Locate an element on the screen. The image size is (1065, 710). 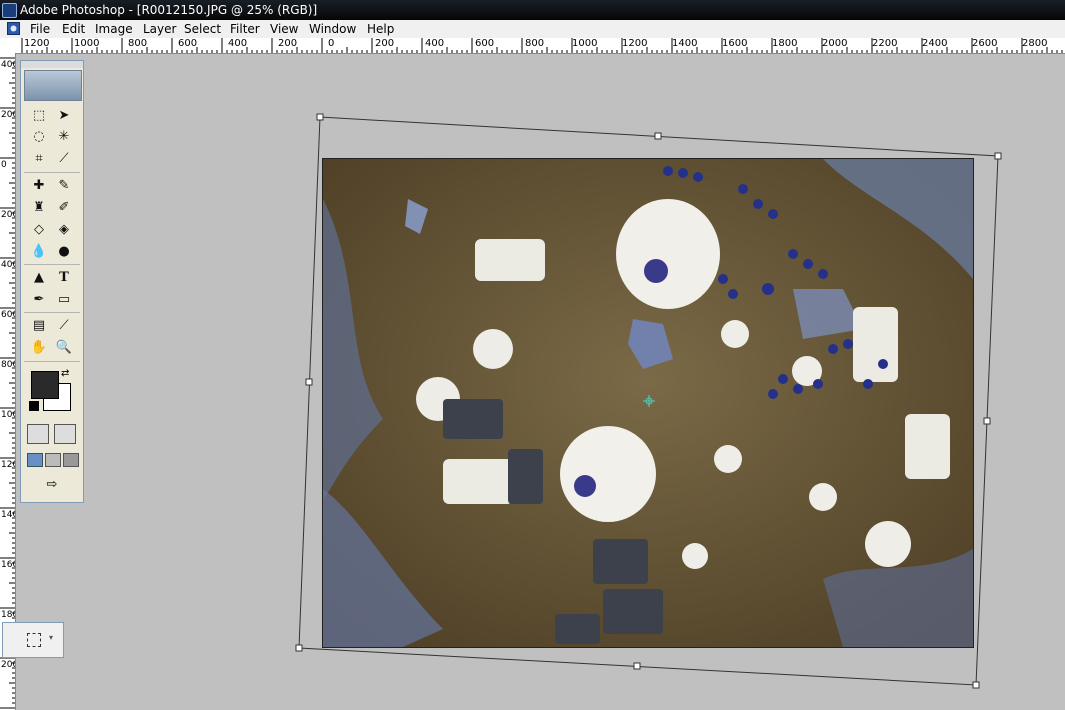
quick-mask-button is located at coordinates (65, 434).